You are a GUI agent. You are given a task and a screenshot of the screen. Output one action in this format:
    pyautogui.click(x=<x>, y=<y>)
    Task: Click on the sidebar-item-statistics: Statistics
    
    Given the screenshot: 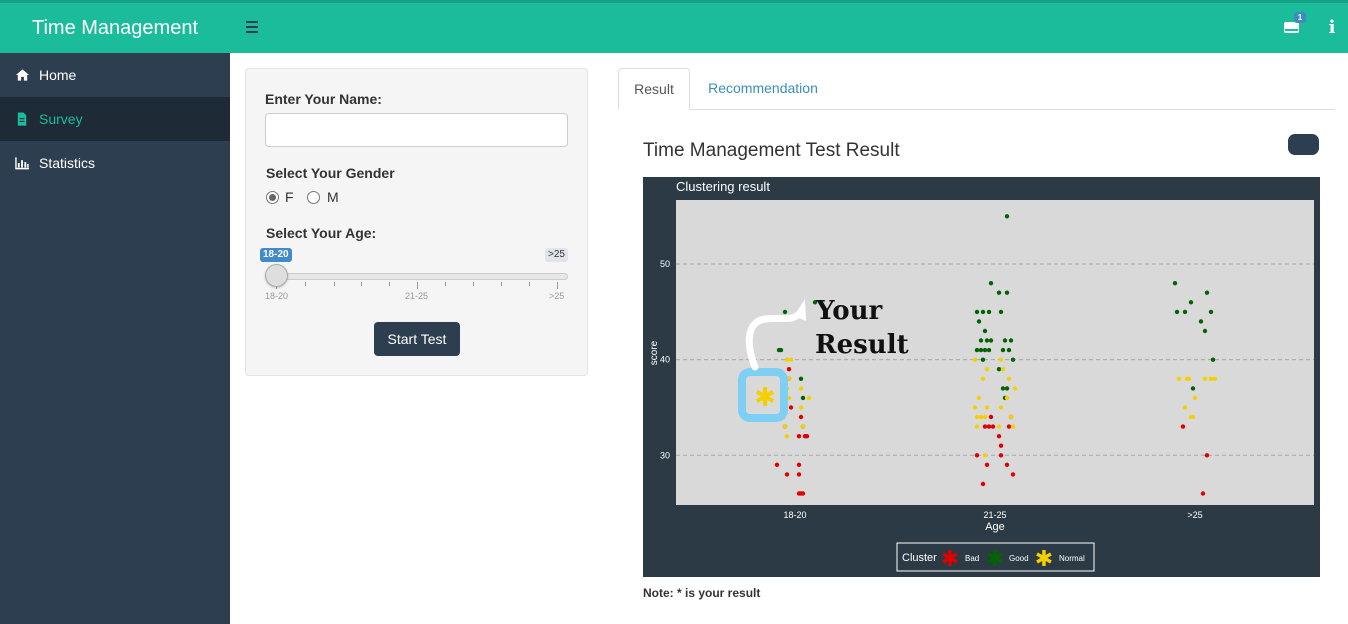 What is the action you would take?
    pyautogui.click(x=115, y=163)
    